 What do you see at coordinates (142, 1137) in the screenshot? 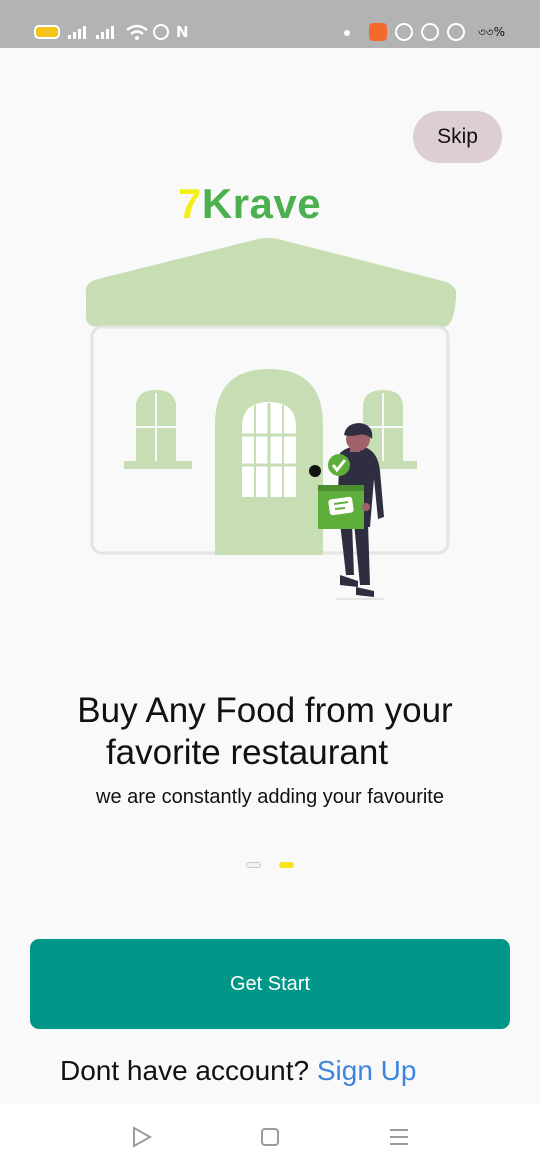
I see `back-triangle-icon` at bounding box center [142, 1137].